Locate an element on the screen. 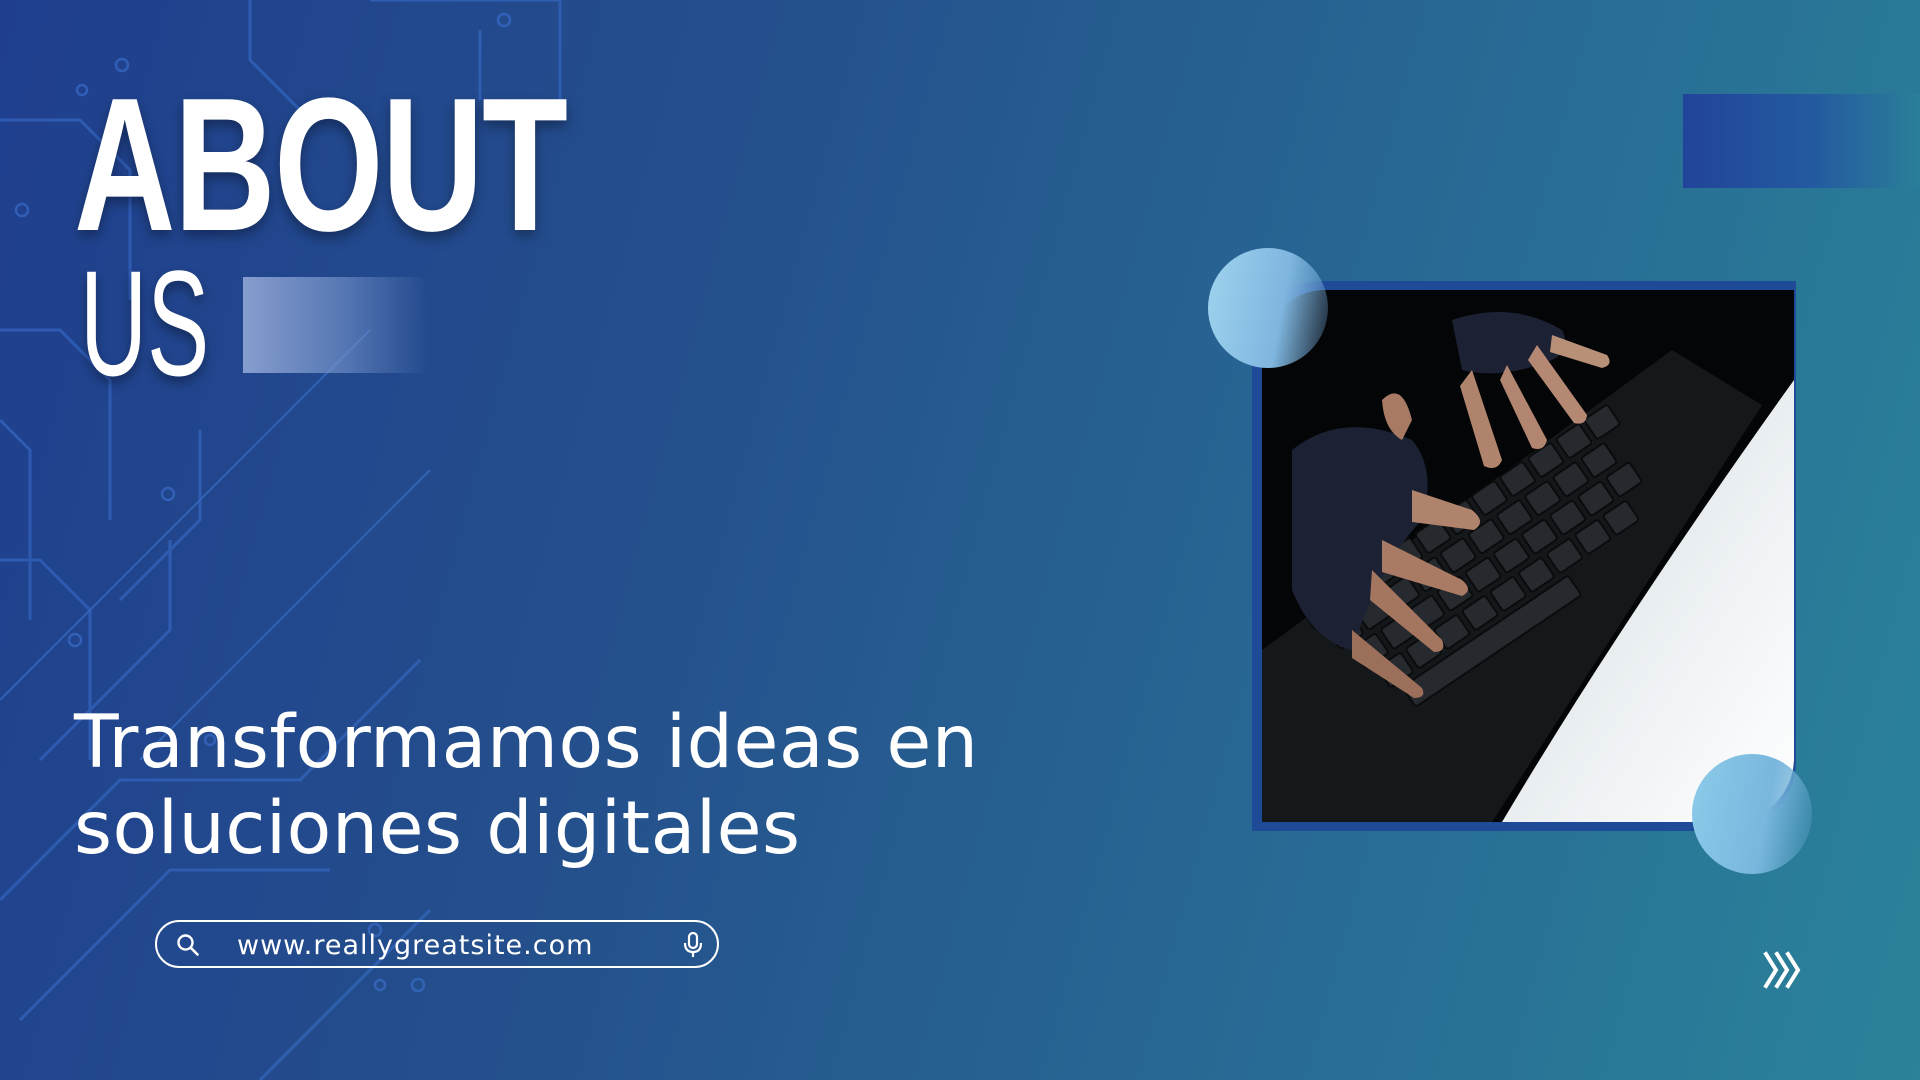 Image resolution: width=1920 pixels, height=1080 pixels. title-about: ABOUT is located at coordinates (321, 165).